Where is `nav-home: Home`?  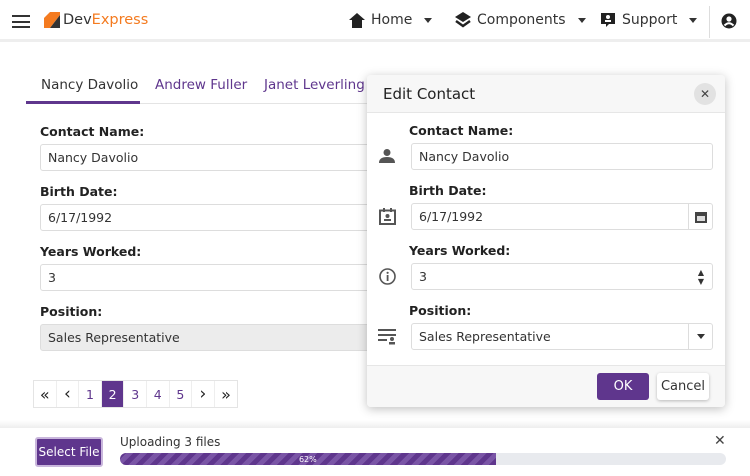 nav-home: Home is located at coordinates (391, 20).